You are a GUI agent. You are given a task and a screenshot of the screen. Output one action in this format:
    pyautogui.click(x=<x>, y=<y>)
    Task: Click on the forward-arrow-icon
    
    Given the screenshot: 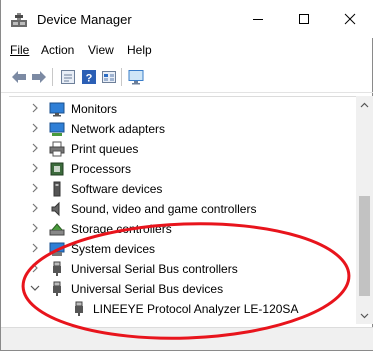 What is the action you would take?
    pyautogui.click(x=39, y=77)
    